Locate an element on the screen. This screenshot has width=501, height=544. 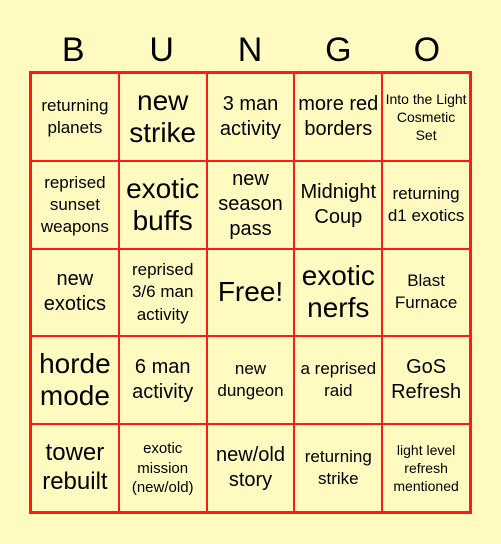
bingo-header: B U N G O is located at coordinates (250, 50).